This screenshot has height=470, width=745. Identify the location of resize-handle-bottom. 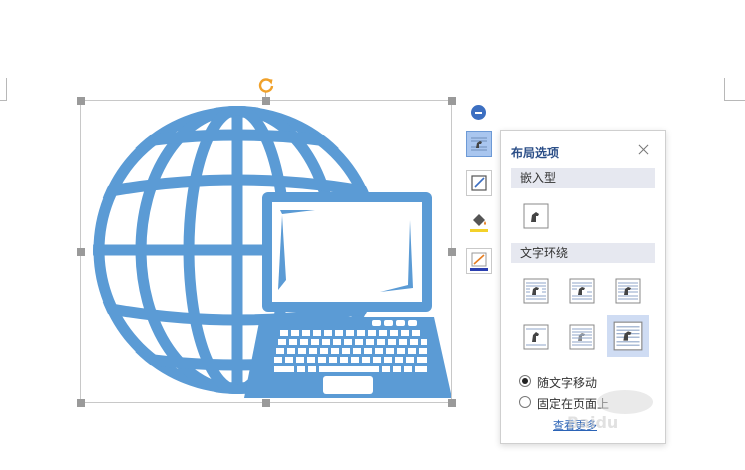
(266, 403).